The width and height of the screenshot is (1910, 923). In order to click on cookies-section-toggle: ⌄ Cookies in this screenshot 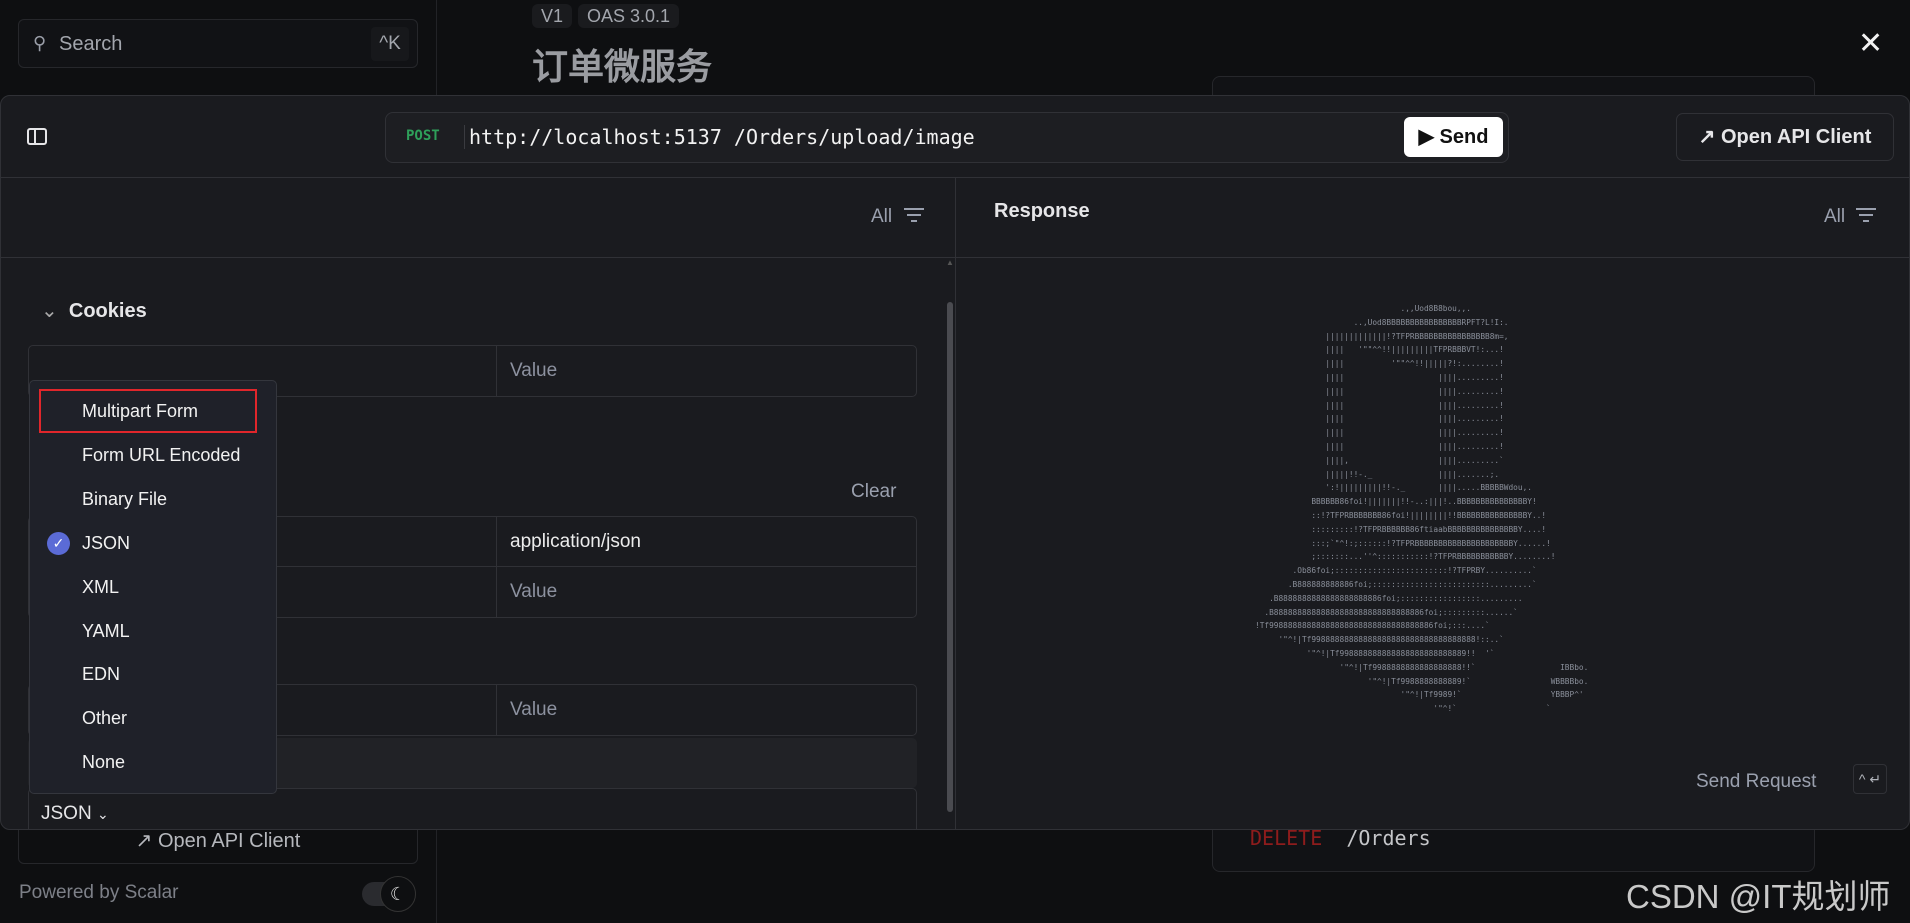, I will do `click(94, 310)`.